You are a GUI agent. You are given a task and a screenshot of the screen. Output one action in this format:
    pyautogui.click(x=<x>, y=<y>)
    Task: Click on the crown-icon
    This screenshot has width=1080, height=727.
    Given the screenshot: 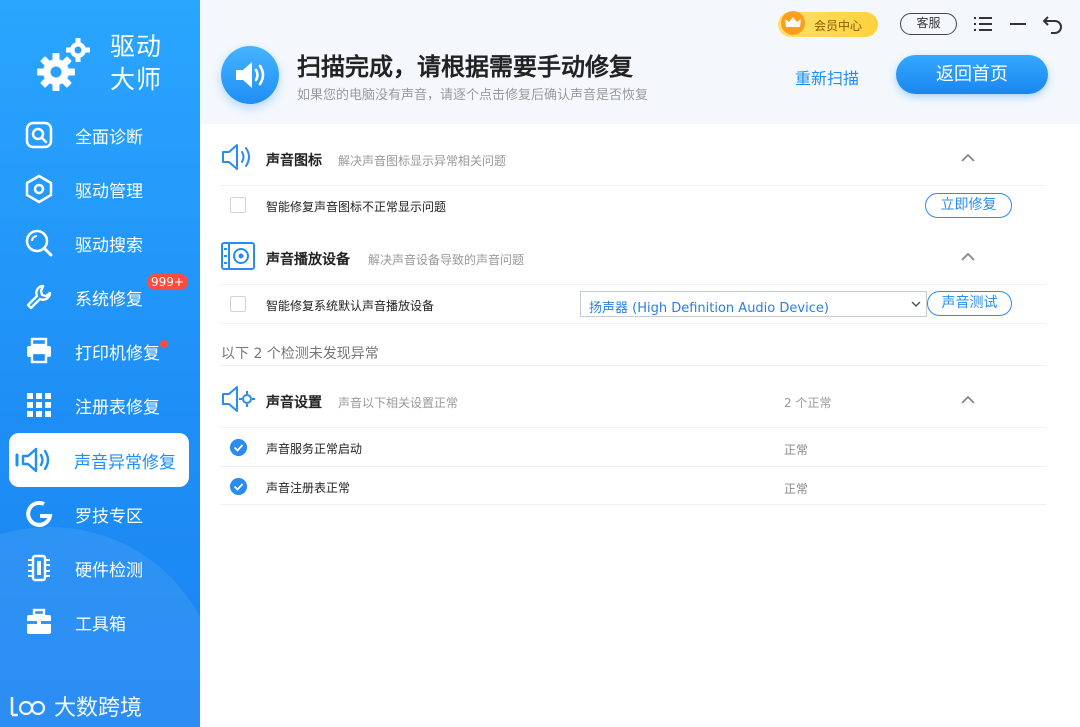 What is the action you would take?
    pyautogui.click(x=793, y=23)
    